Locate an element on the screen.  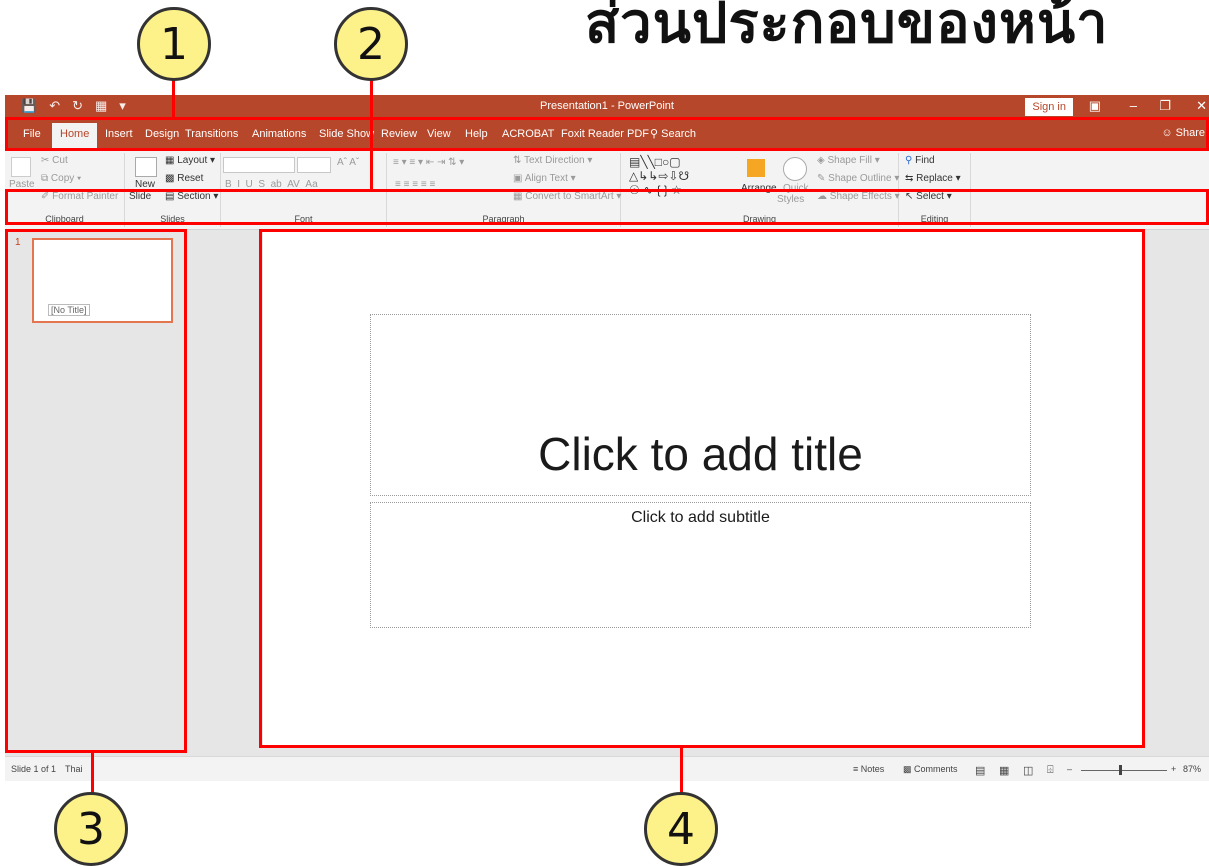
font-format-icons: B I U S ab AV Aa is located at coordinates (271, 184).